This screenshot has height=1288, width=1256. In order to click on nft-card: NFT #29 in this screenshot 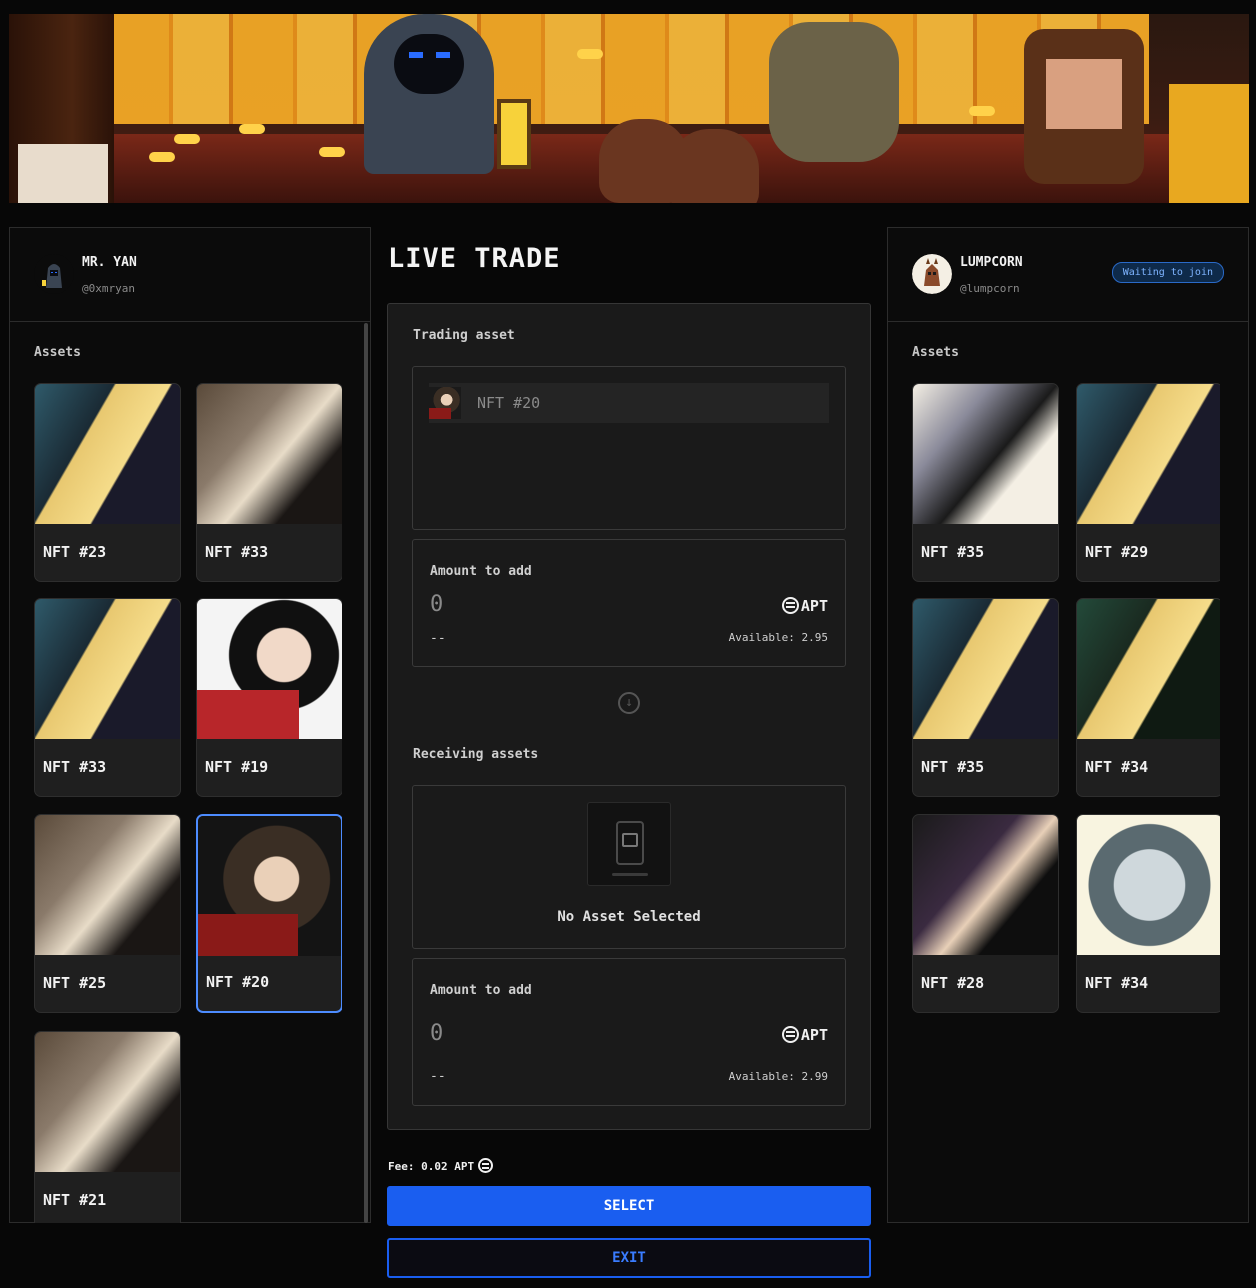, I will do `click(1148, 482)`.